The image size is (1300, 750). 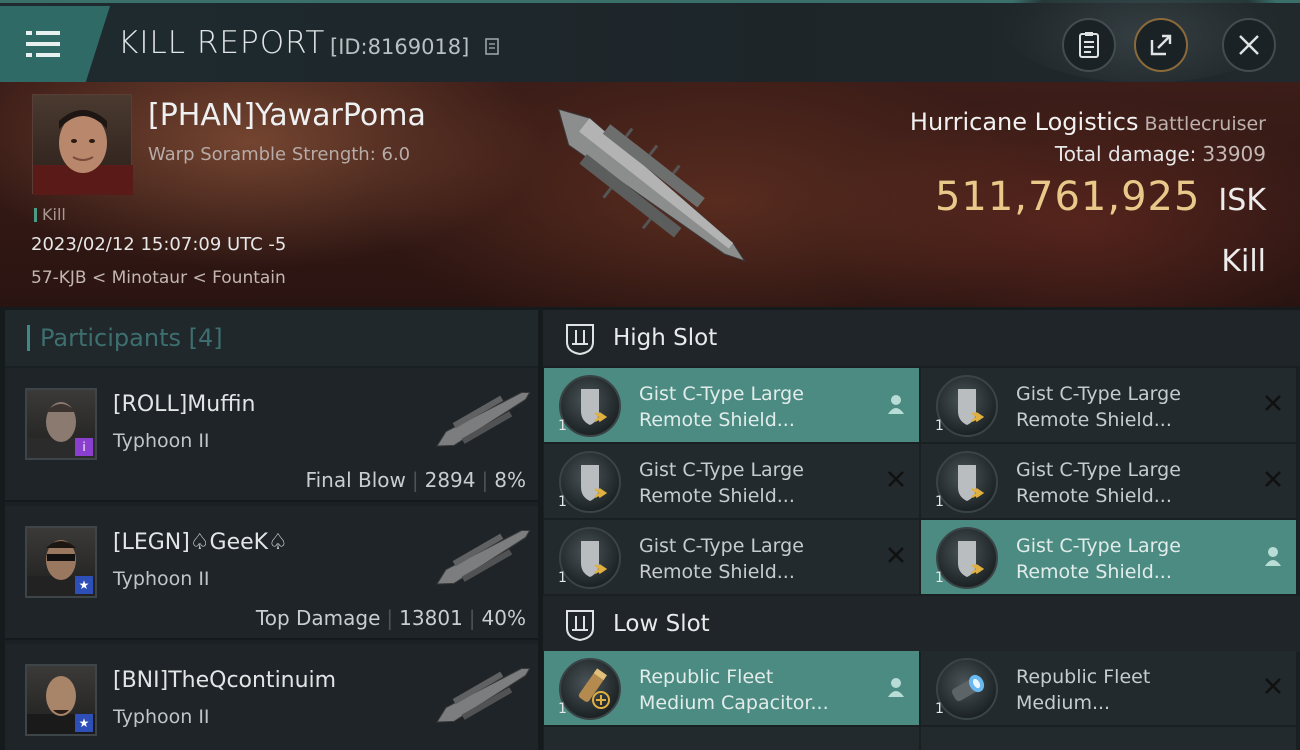 I want to click on close-button, so click(x=1249, y=45).